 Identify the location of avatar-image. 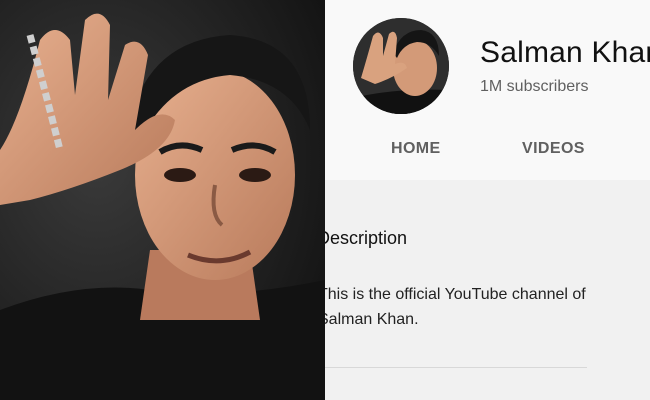
(401, 66).